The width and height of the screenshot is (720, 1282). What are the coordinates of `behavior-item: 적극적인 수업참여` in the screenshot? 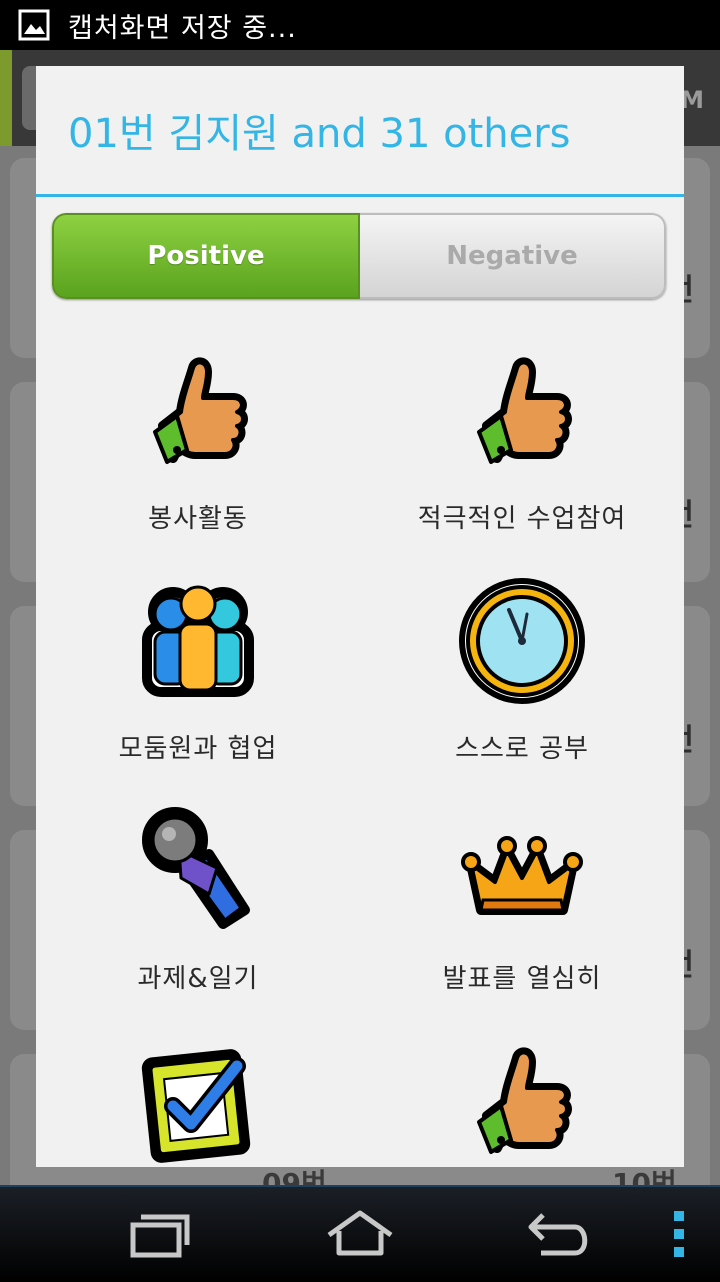 It's located at (522, 451).